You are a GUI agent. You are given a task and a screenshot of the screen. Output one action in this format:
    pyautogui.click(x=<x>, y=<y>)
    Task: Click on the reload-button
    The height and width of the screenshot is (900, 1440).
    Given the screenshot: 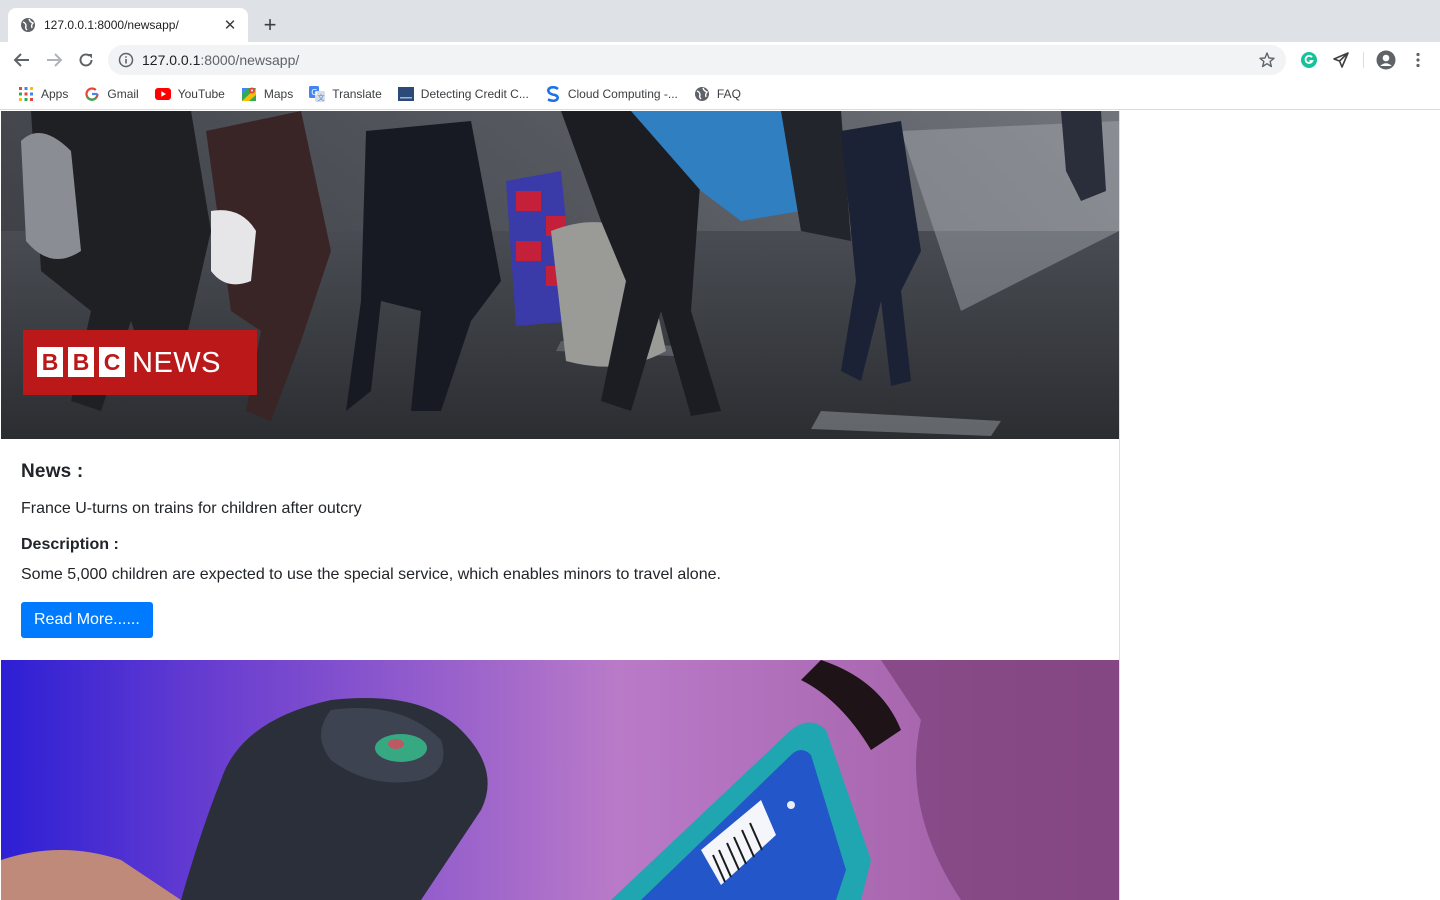 What is the action you would take?
    pyautogui.click(x=86, y=60)
    